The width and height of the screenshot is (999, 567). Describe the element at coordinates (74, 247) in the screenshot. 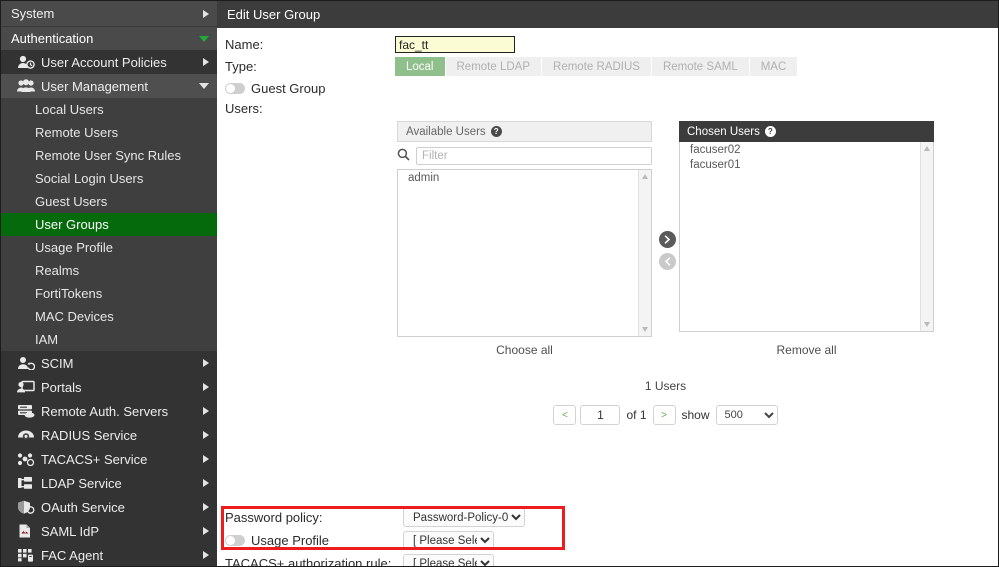

I see `sidebar-subitem-label: Usage Profile` at that location.